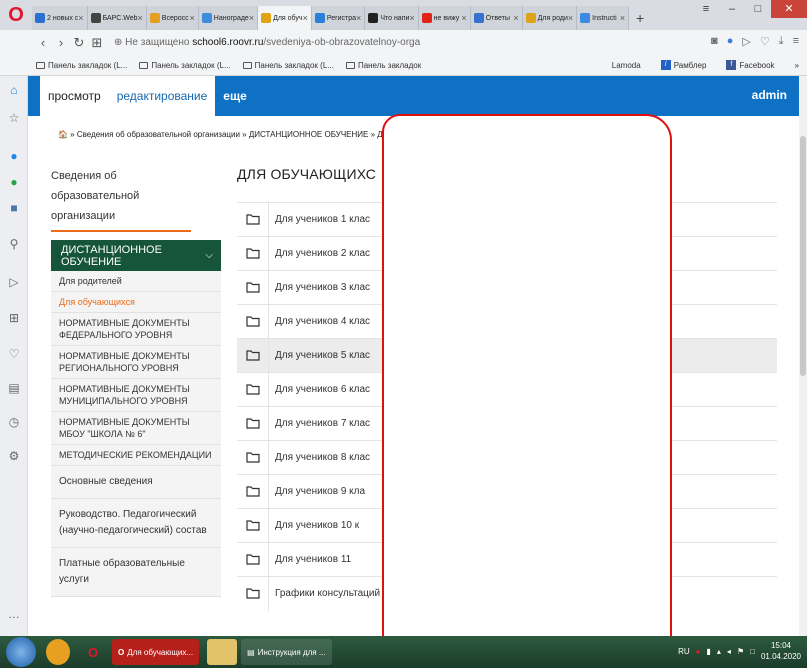 The image size is (807, 668). I want to click on vk-icon: ■, so click(14, 208).